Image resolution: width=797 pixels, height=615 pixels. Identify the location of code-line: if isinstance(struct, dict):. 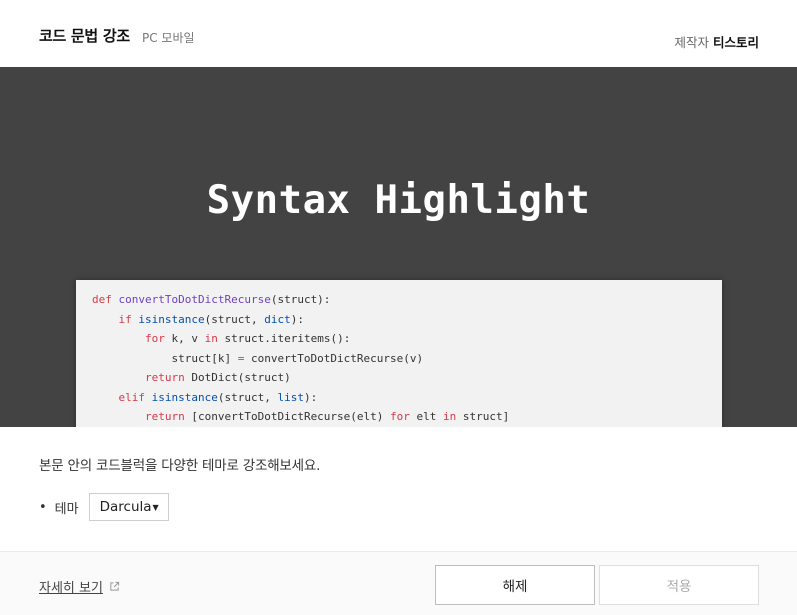
(211, 319).